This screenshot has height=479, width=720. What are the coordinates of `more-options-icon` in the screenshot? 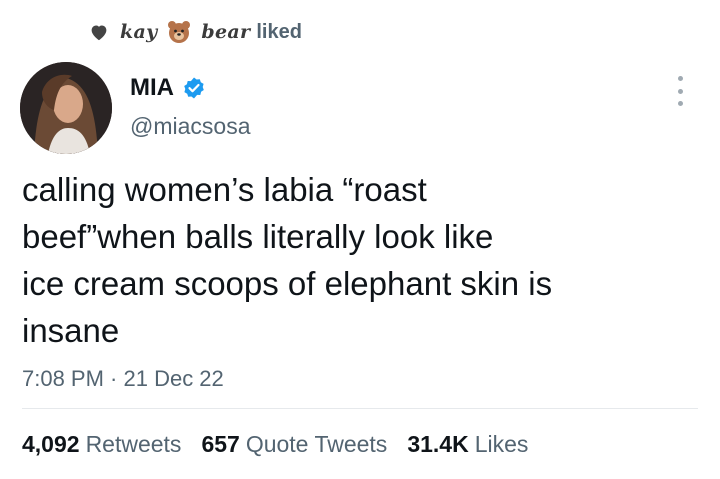 It's located at (680, 91).